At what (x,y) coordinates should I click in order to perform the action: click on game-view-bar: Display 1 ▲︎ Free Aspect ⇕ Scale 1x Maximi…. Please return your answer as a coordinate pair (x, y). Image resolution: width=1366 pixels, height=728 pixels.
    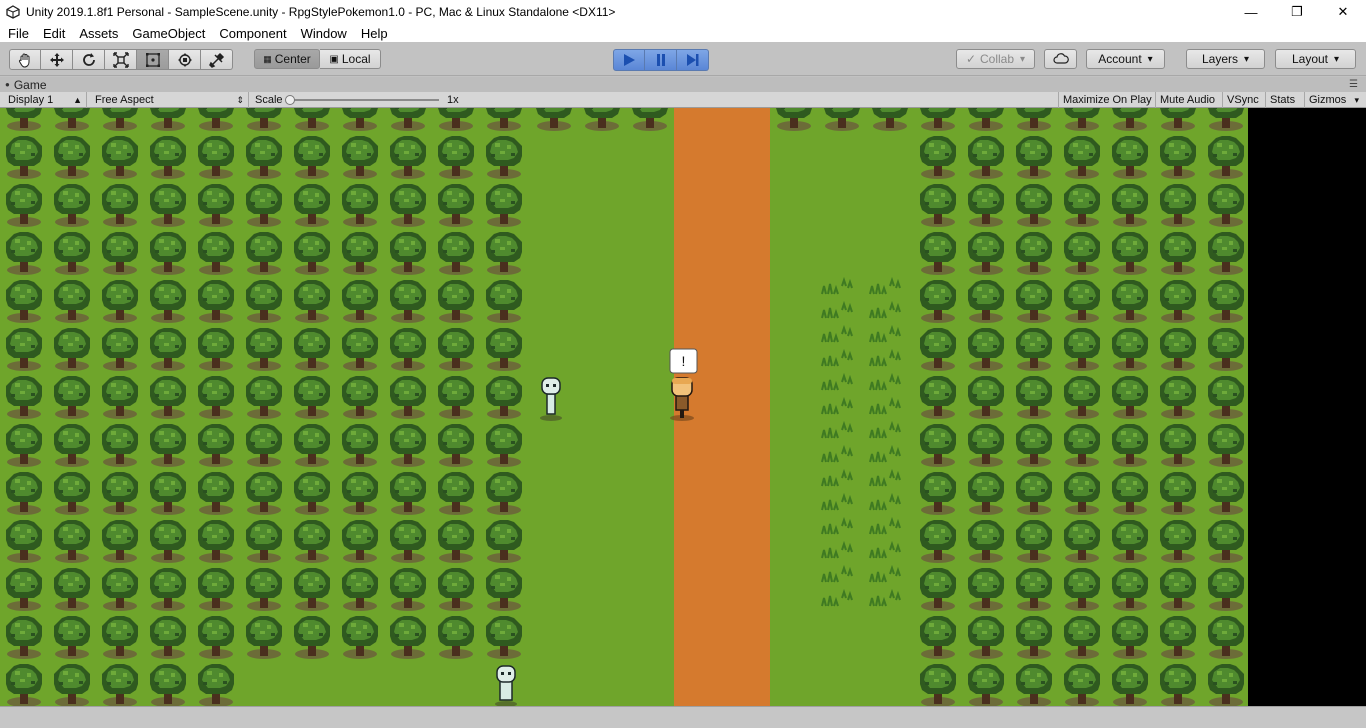
    Looking at the image, I should click on (683, 100).